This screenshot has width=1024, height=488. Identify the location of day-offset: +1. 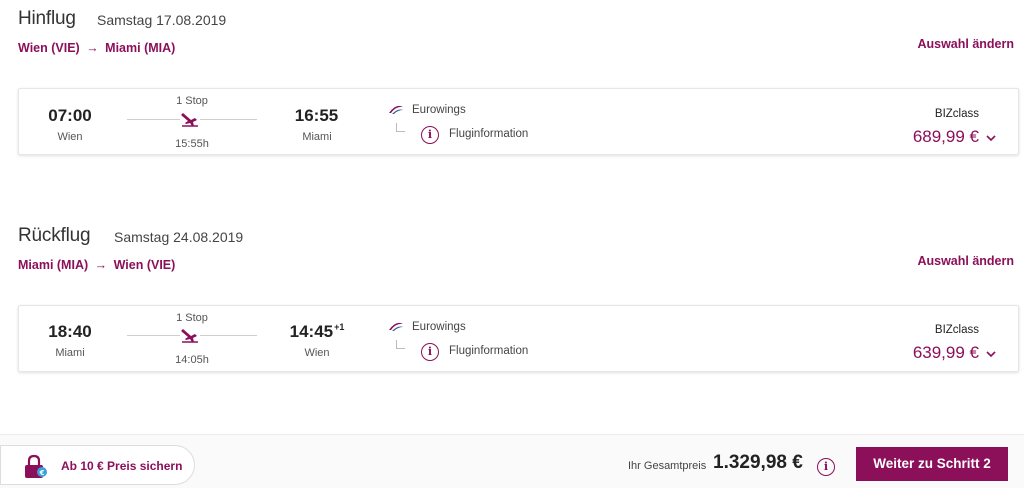
(339, 327).